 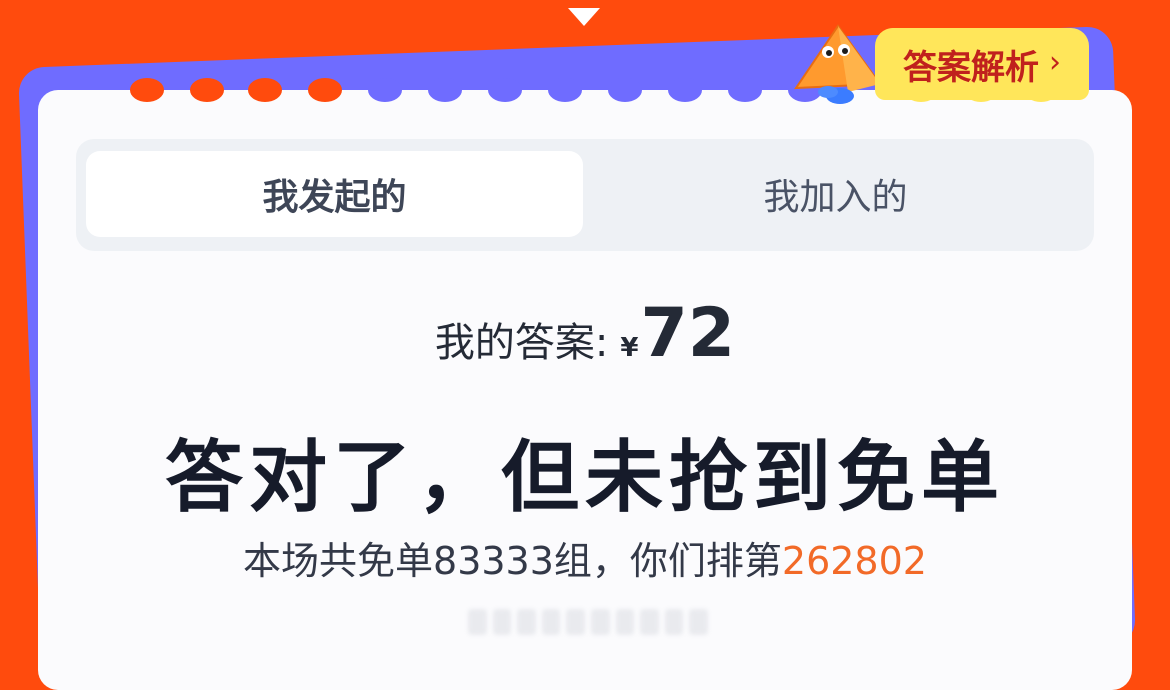 I want to click on tab-joined: 我加入的, so click(x=835, y=194).